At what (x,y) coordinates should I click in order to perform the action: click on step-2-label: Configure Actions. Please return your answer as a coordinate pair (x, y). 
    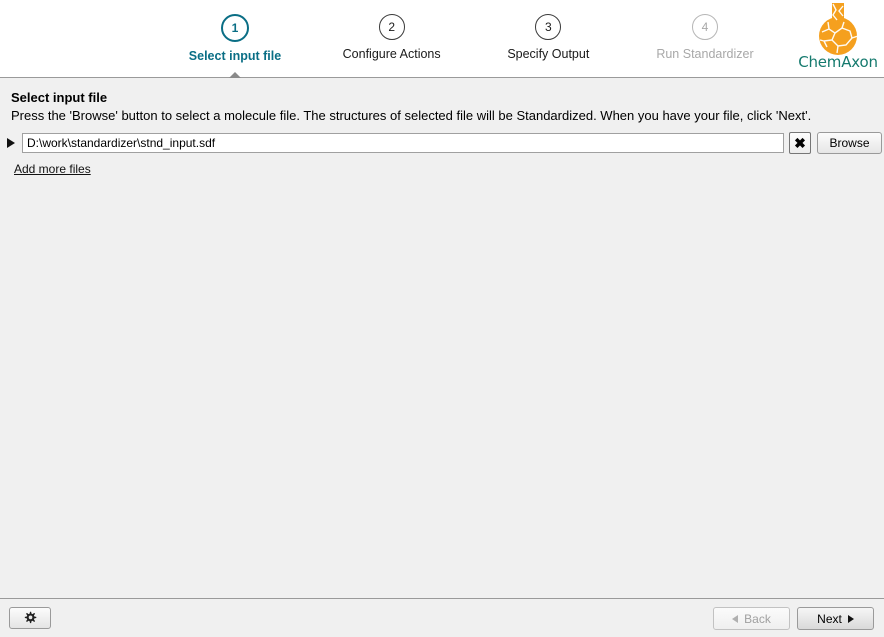
    Looking at the image, I should click on (391, 54).